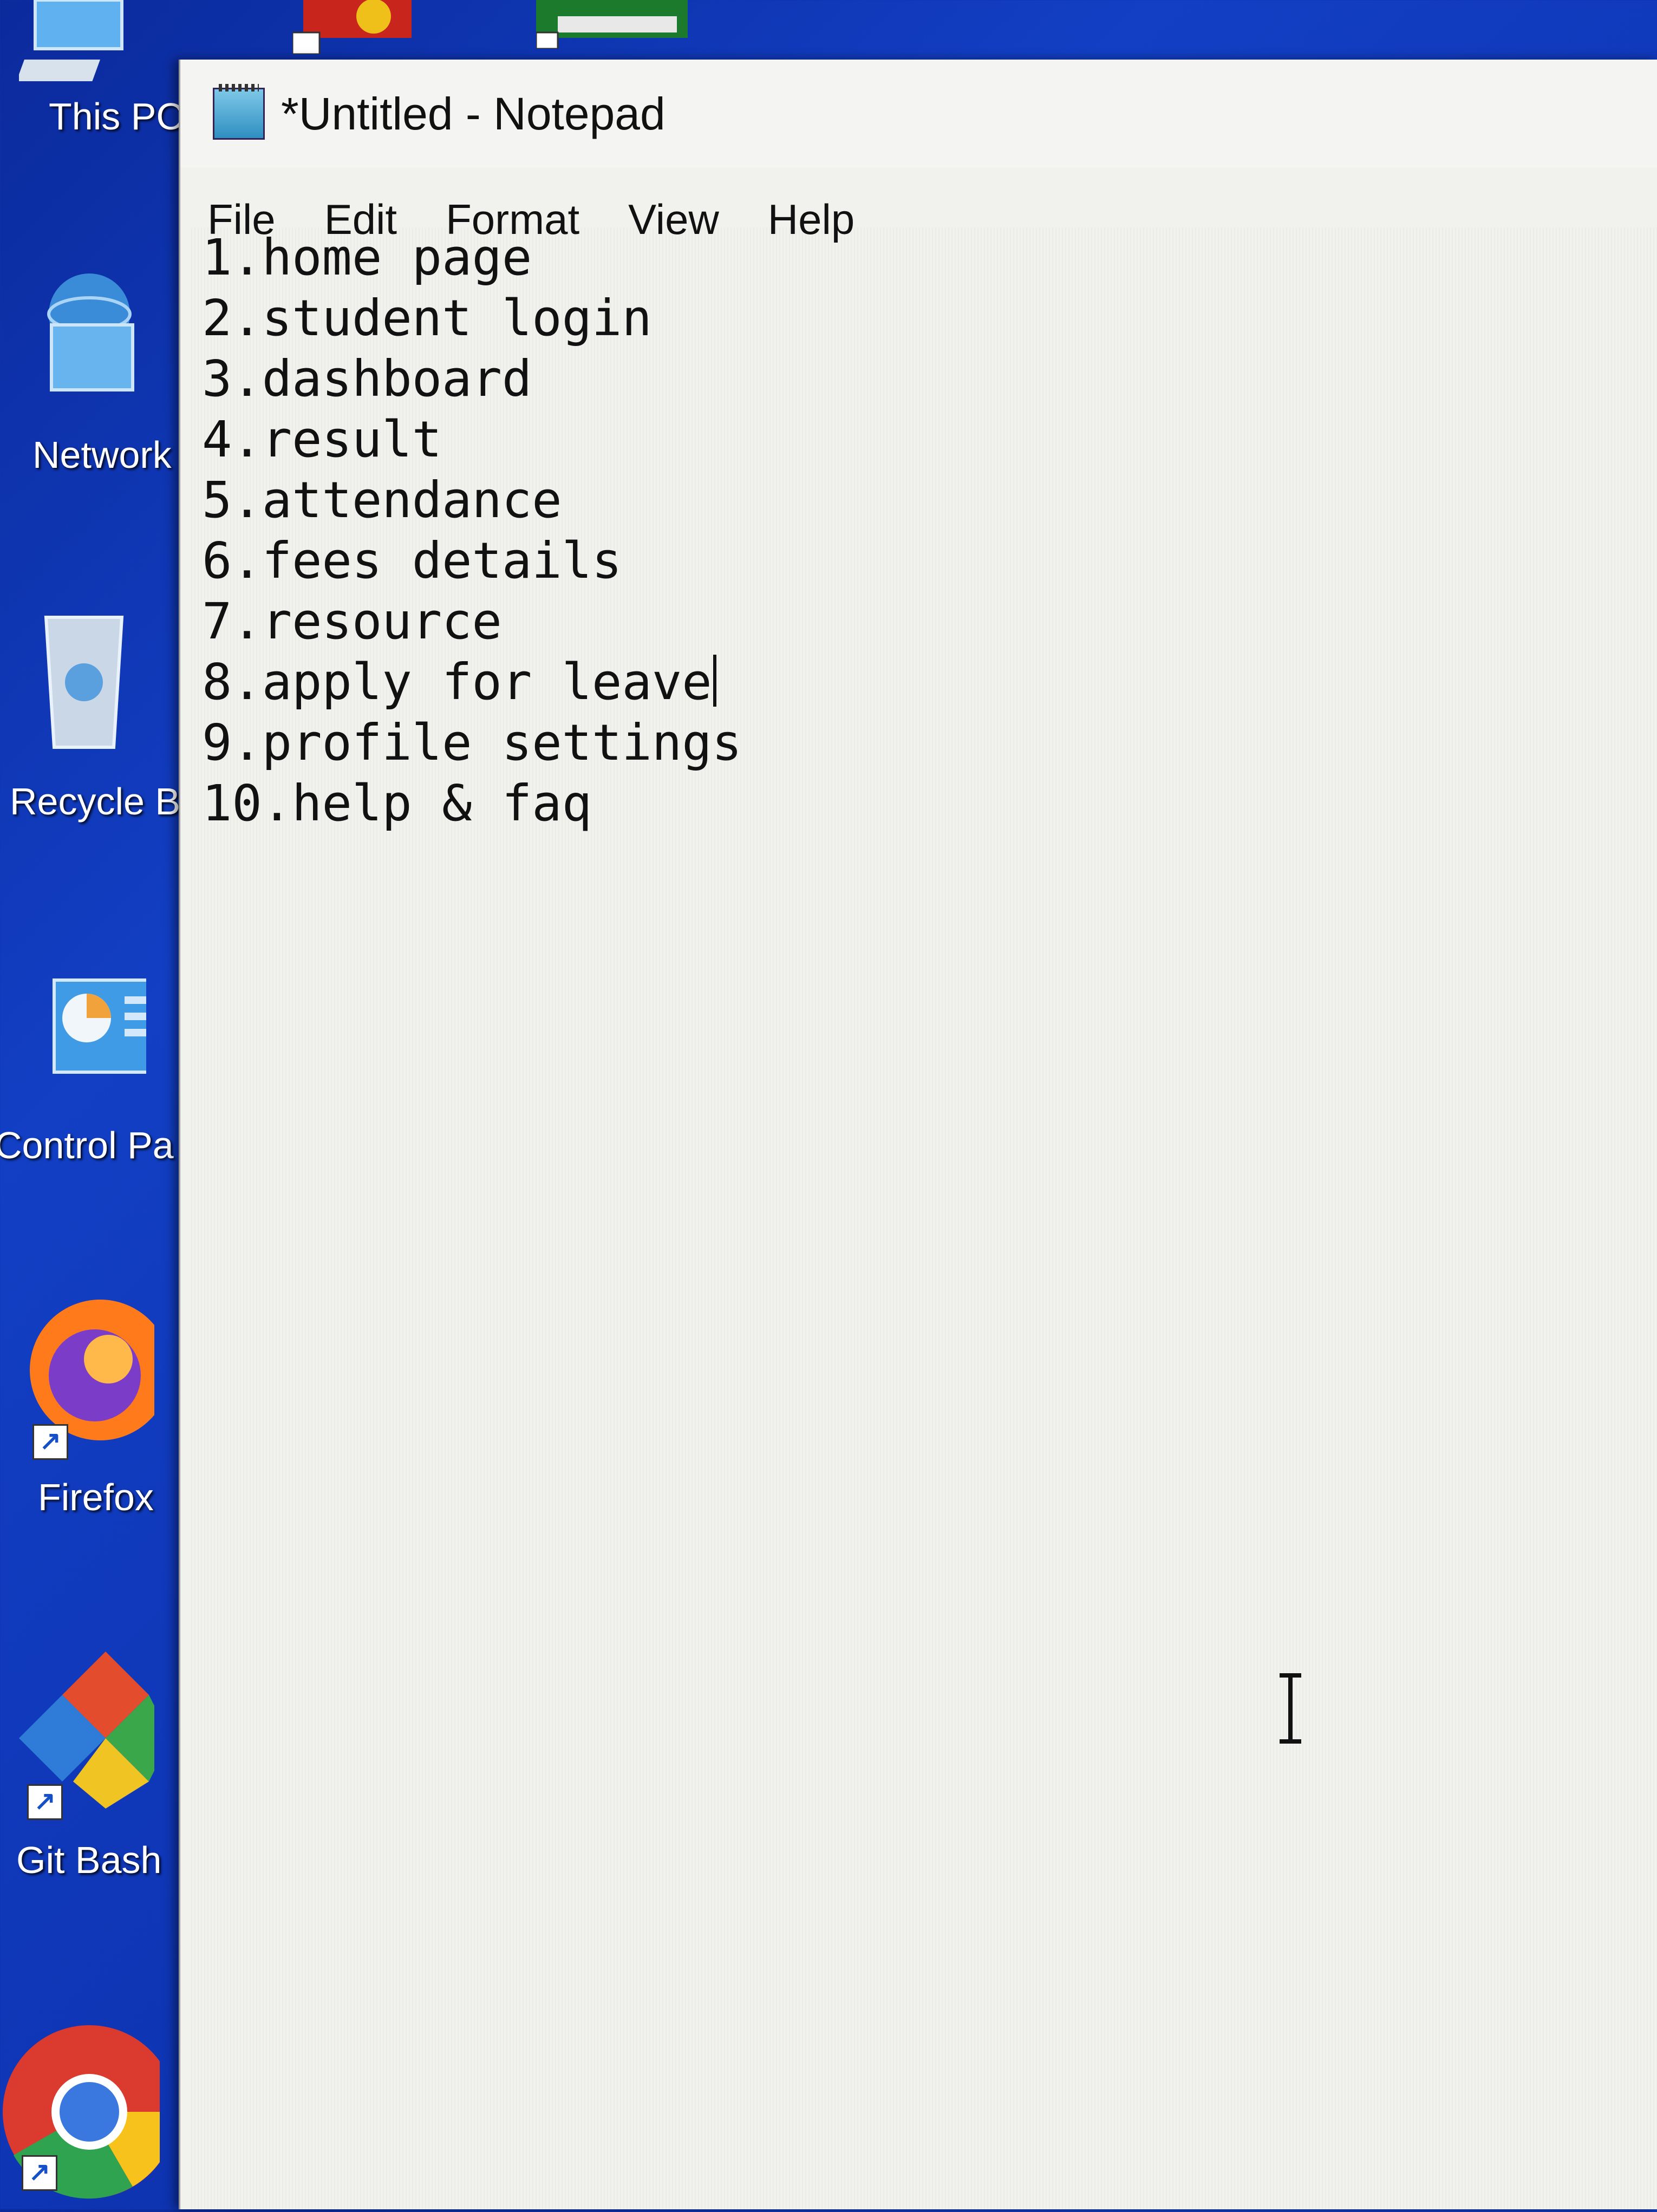 This screenshot has height=2212, width=1657. Describe the element at coordinates (412, 561) in the screenshot. I see `text-line: 6.fees details` at that location.